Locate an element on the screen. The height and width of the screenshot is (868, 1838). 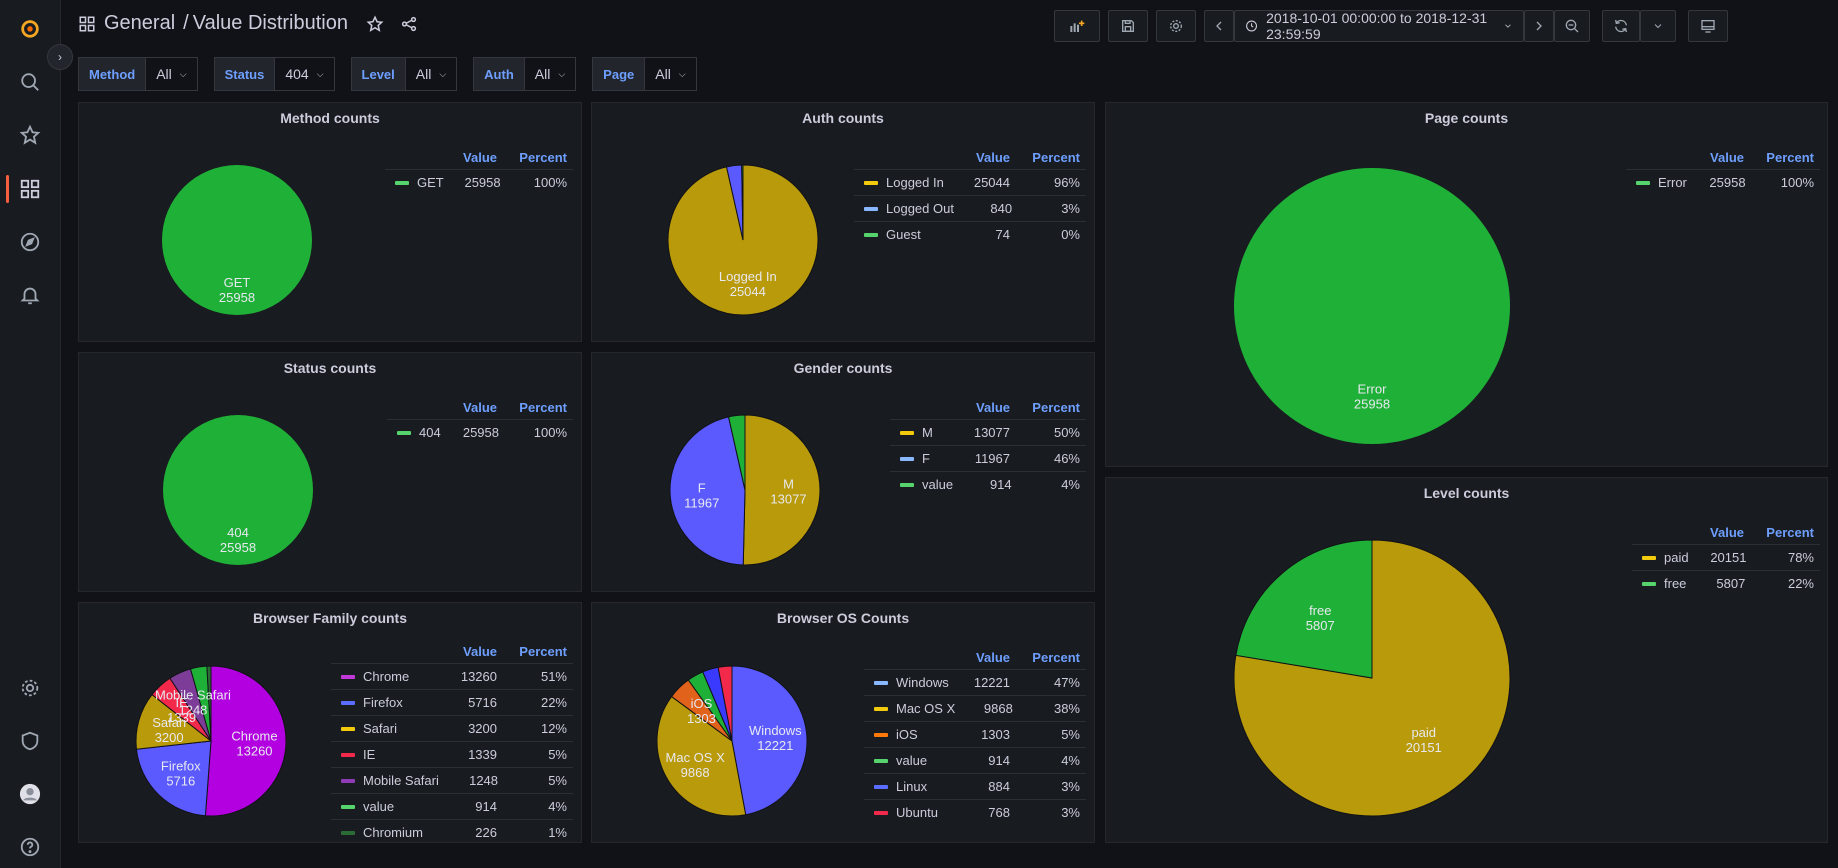
refresh-button is located at coordinates (1621, 26).